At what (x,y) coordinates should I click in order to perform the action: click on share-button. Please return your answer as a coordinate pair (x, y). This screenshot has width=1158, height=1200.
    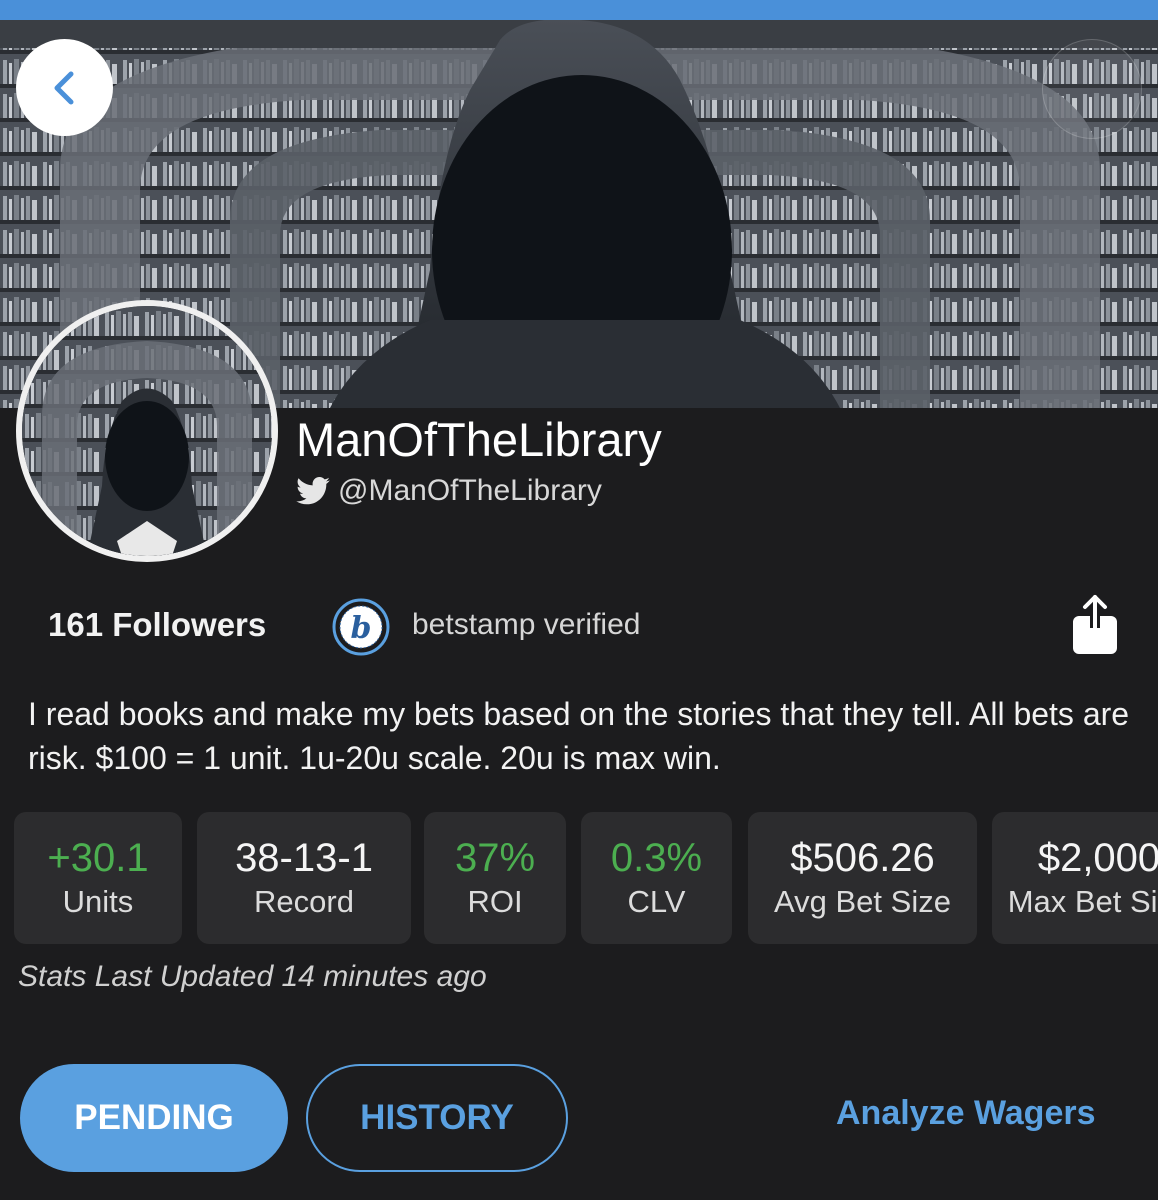
    Looking at the image, I should click on (1095, 625).